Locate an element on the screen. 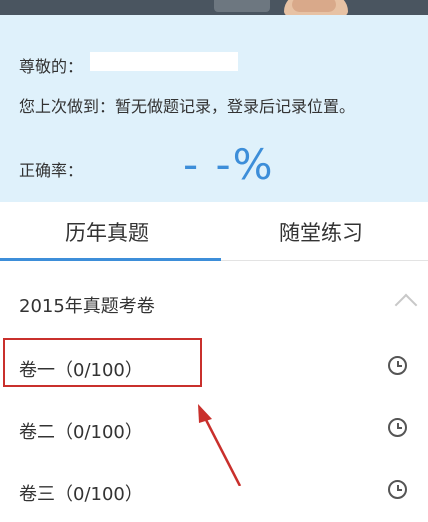 The image size is (428, 522). annotation-arrow is located at coordinates (220, 445).